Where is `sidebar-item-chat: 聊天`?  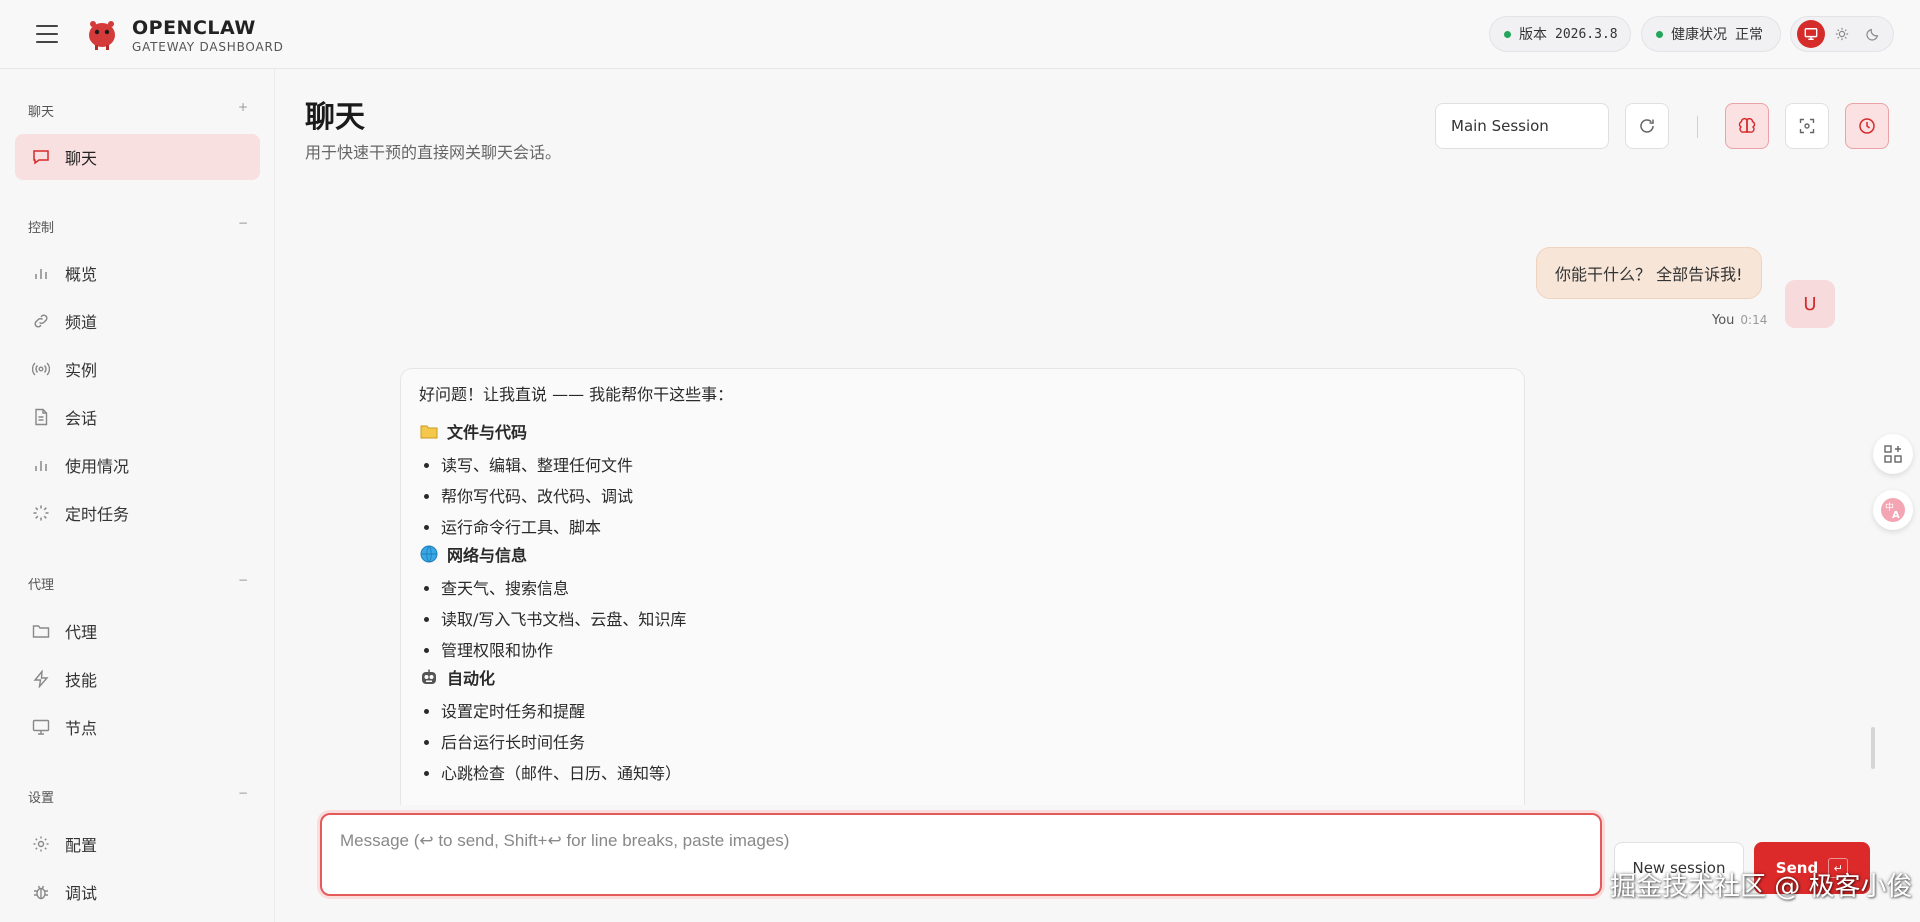
sidebar-item-chat: 聊天 is located at coordinates (137, 157).